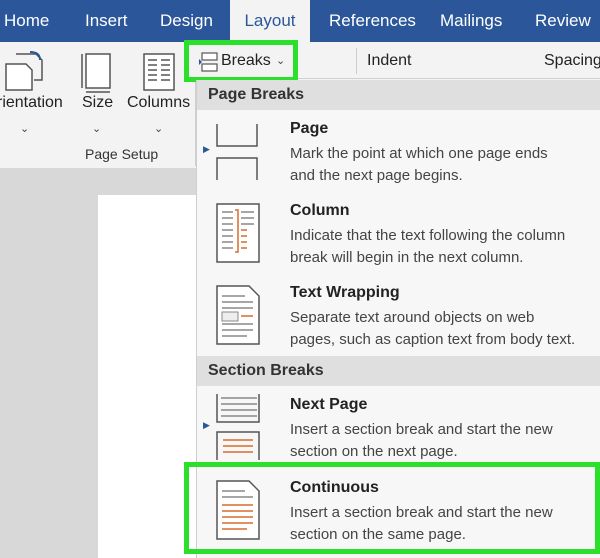  I want to click on spacing-label: Spacing, so click(572, 60).